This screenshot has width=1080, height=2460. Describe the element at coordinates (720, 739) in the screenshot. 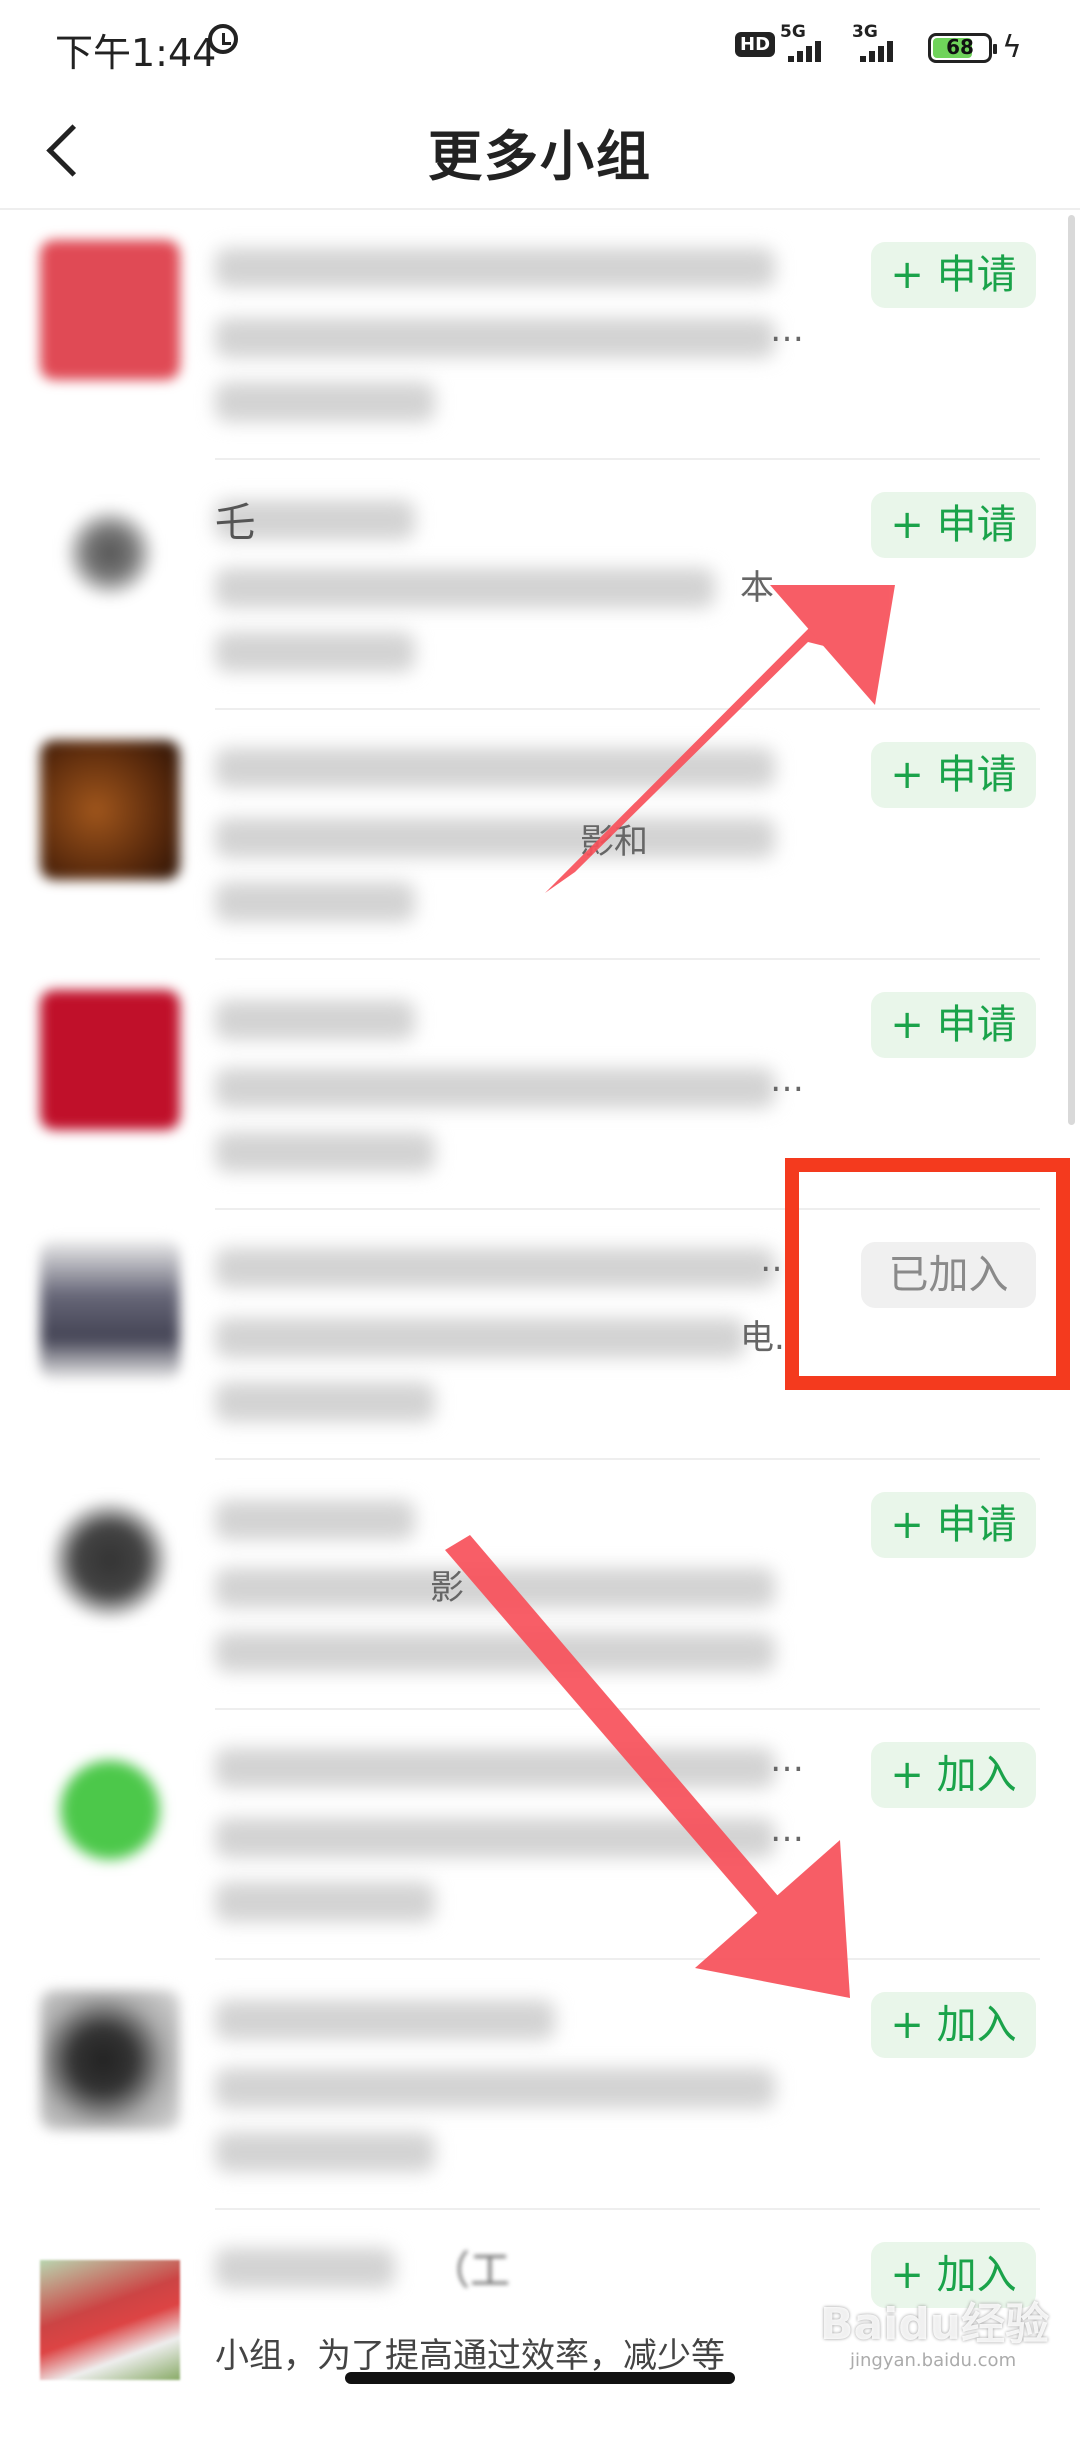

I see `arrow-up-right` at that location.